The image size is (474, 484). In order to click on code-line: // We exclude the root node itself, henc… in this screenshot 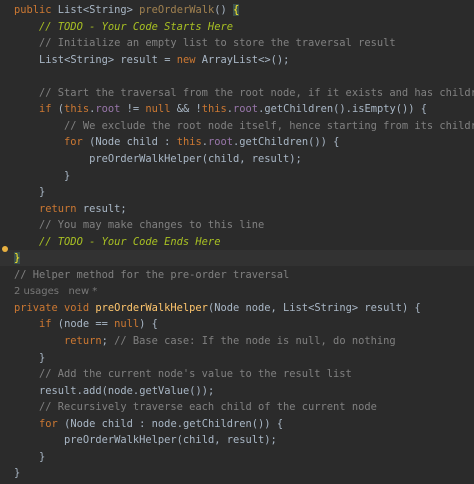, I will do `click(237, 126)`.